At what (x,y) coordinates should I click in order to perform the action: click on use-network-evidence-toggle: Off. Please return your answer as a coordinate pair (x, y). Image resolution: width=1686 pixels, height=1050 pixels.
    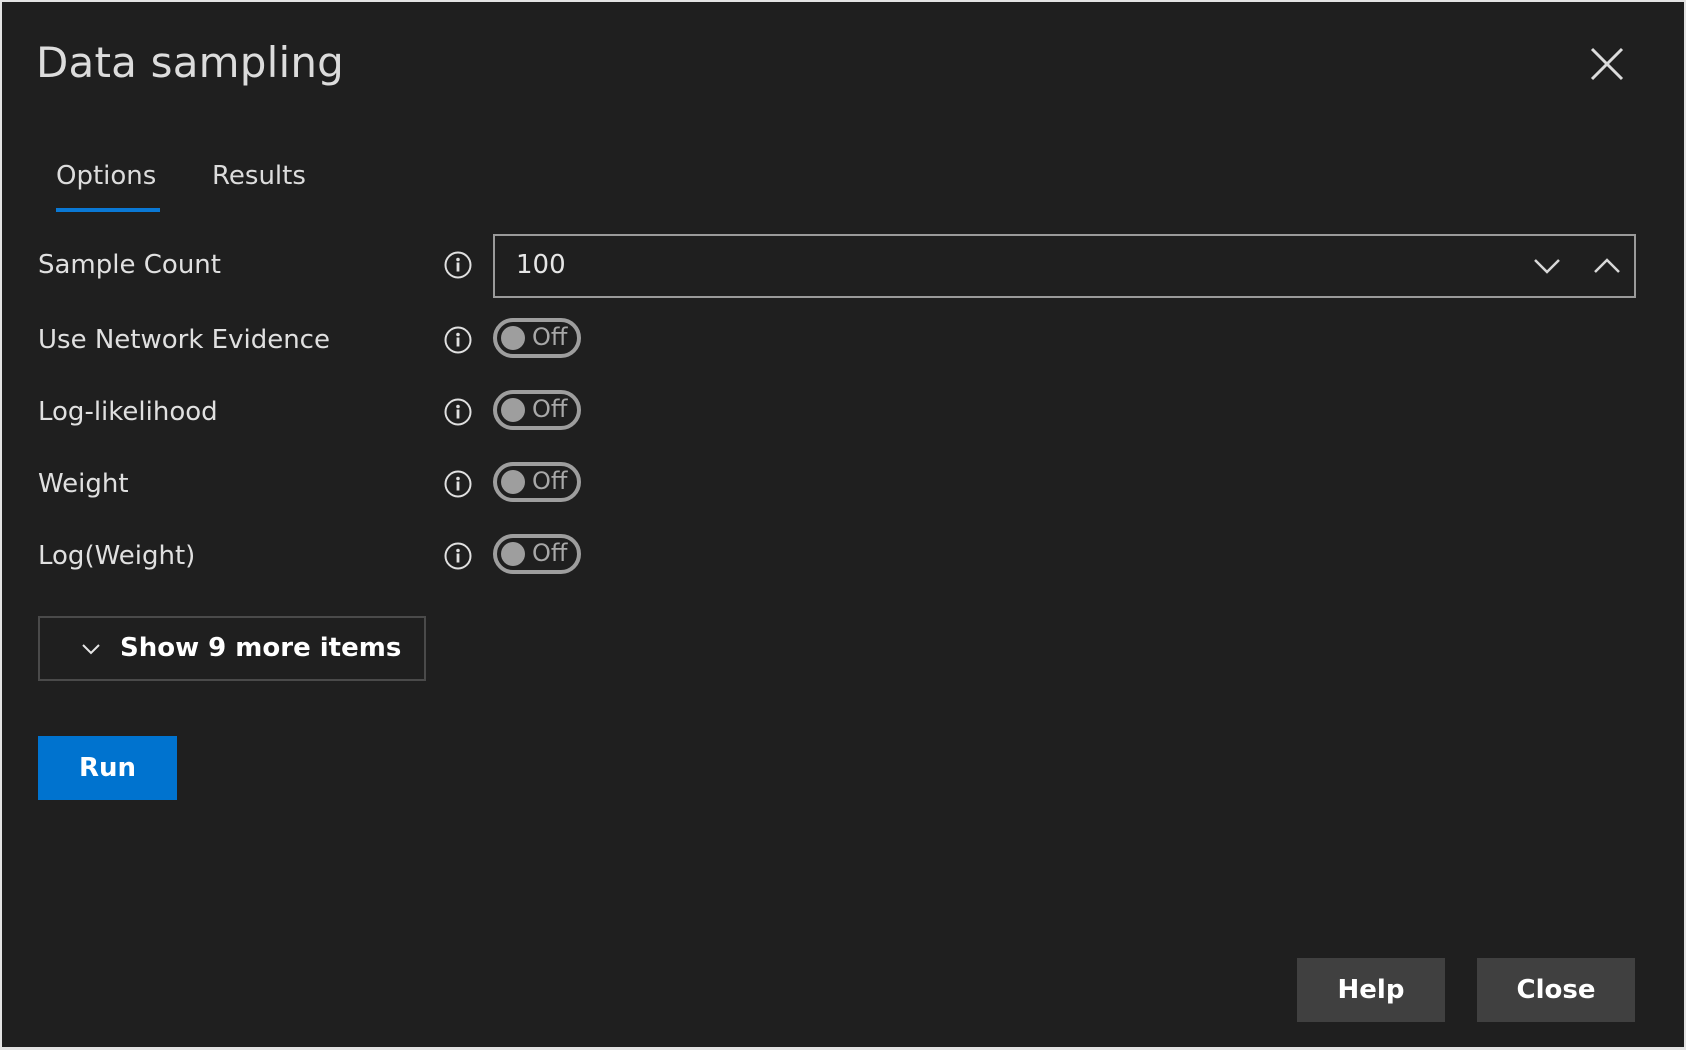
    Looking at the image, I should click on (537, 338).